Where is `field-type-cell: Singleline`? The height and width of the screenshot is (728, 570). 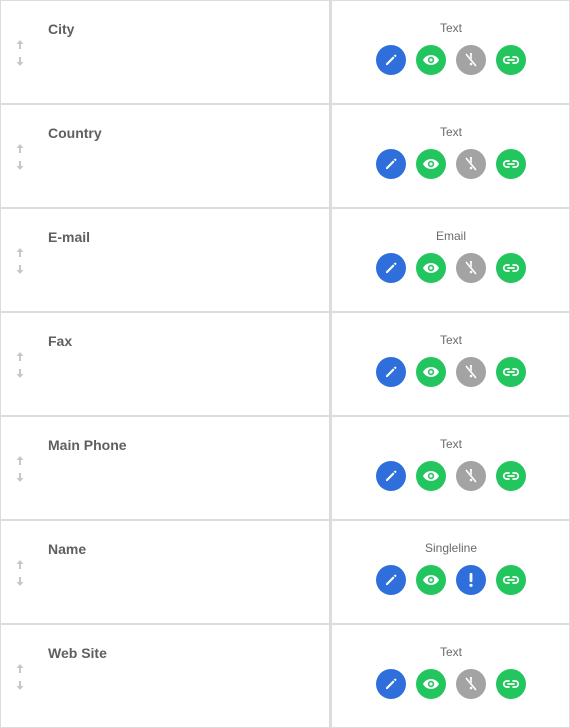
field-type-cell: Singleline is located at coordinates (450, 572).